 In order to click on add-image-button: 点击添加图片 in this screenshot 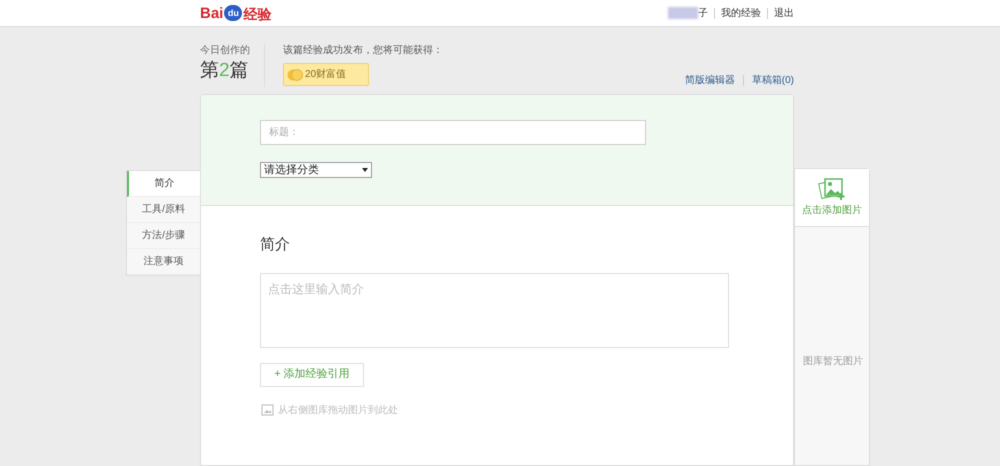, I will do `click(832, 198)`.